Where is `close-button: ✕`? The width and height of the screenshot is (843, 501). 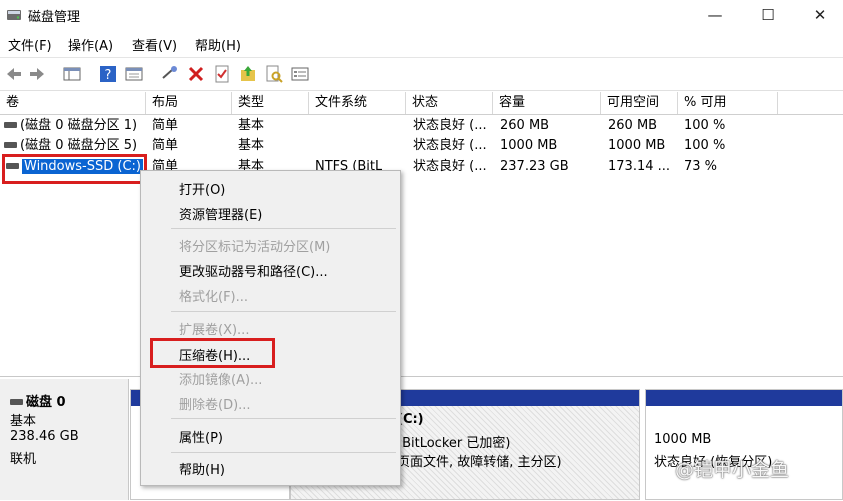 close-button: ✕ is located at coordinates (820, 15).